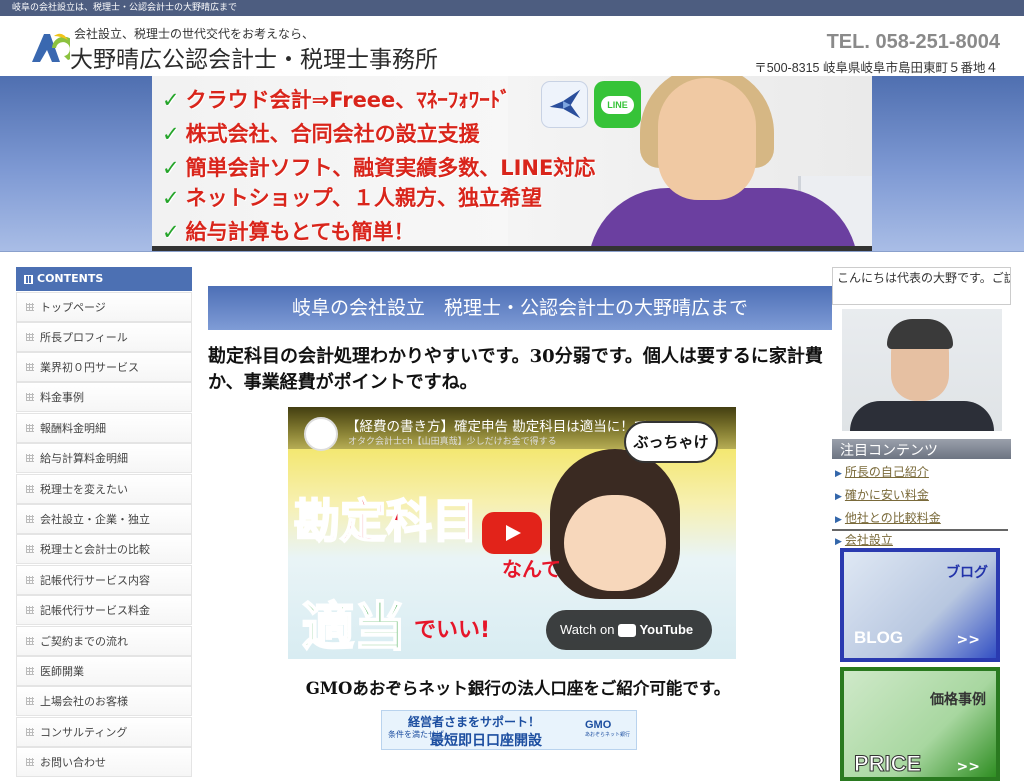 This screenshot has height=781, width=1024. Describe the element at coordinates (352, 198) in the screenshot. I see `banner-line: ✓ ネットショップ、１人親方、独立希望` at that location.